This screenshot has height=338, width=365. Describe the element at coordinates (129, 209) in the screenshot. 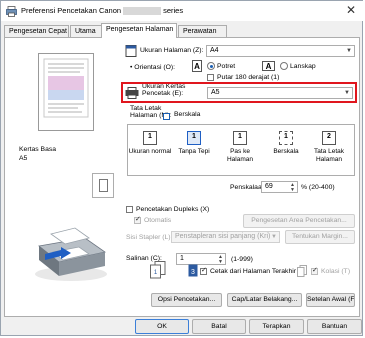

I see `duplex-checkbox` at that location.